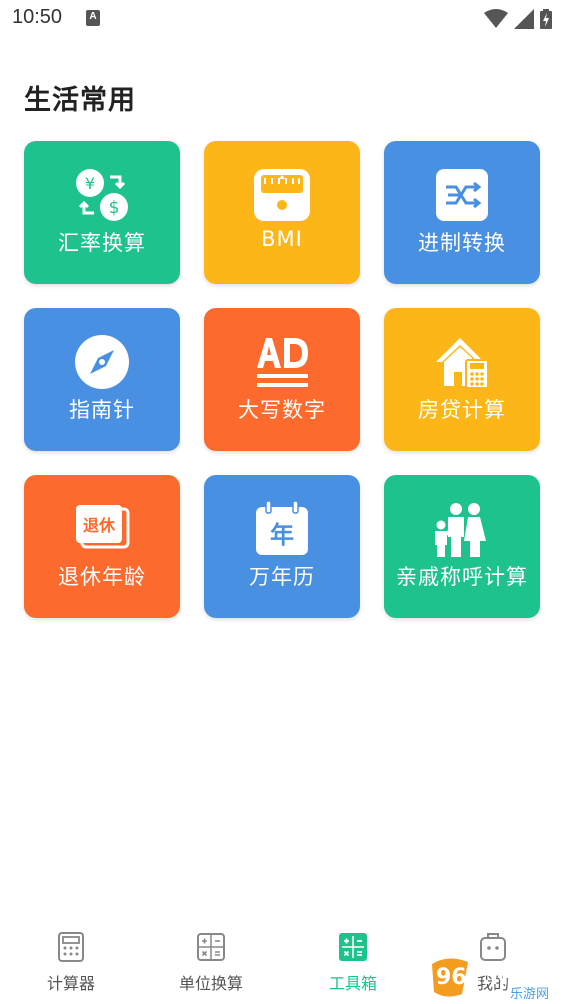 The width and height of the screenshot is (564, 1004). I want to click on tool-tile-compass: 指南针, so click(102, 379).